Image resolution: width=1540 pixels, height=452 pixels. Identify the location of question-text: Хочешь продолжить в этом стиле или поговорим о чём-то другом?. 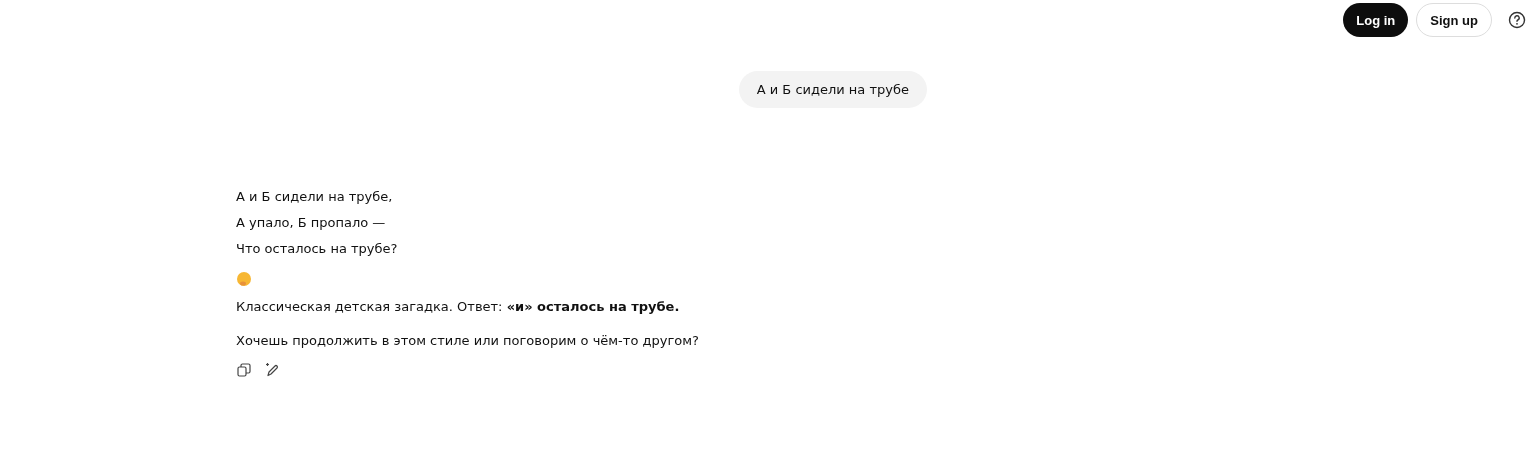
(468, 341).